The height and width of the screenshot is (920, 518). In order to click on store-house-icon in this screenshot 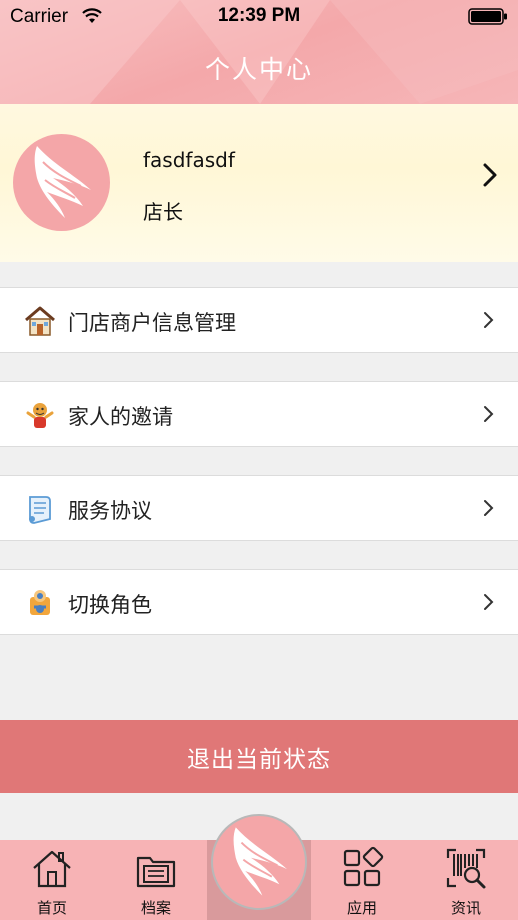, I will do `click(40, 321)`.